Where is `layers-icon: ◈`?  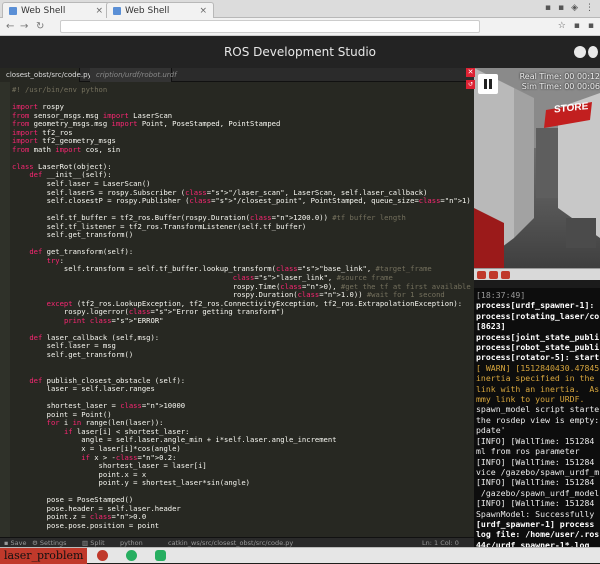
layers-icon: ◈ is located at coordinates (574, 8).